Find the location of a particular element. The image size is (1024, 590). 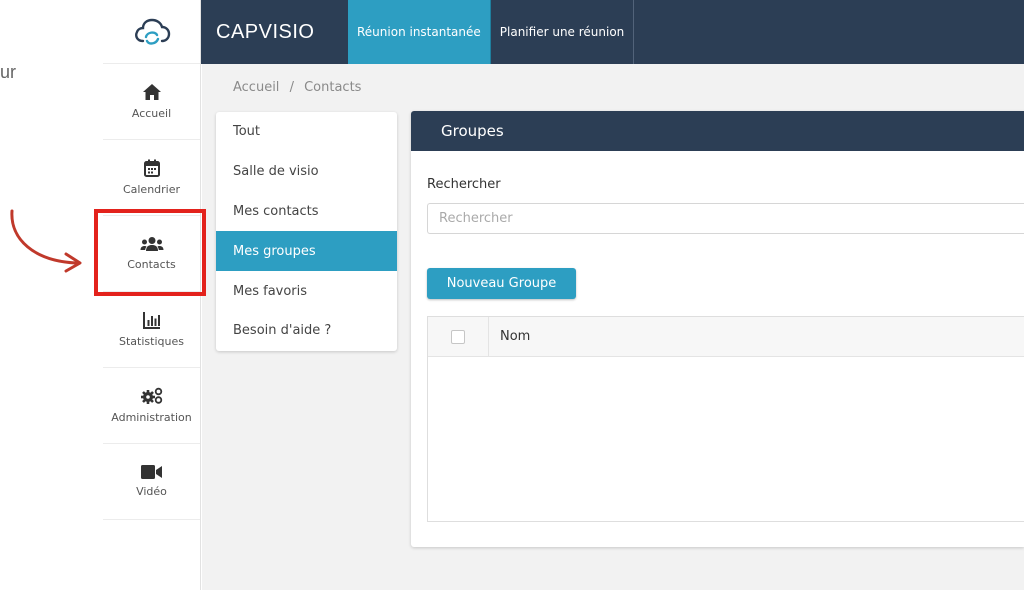

brand-title: CAPVISIO is located at coordinates (274, 32).